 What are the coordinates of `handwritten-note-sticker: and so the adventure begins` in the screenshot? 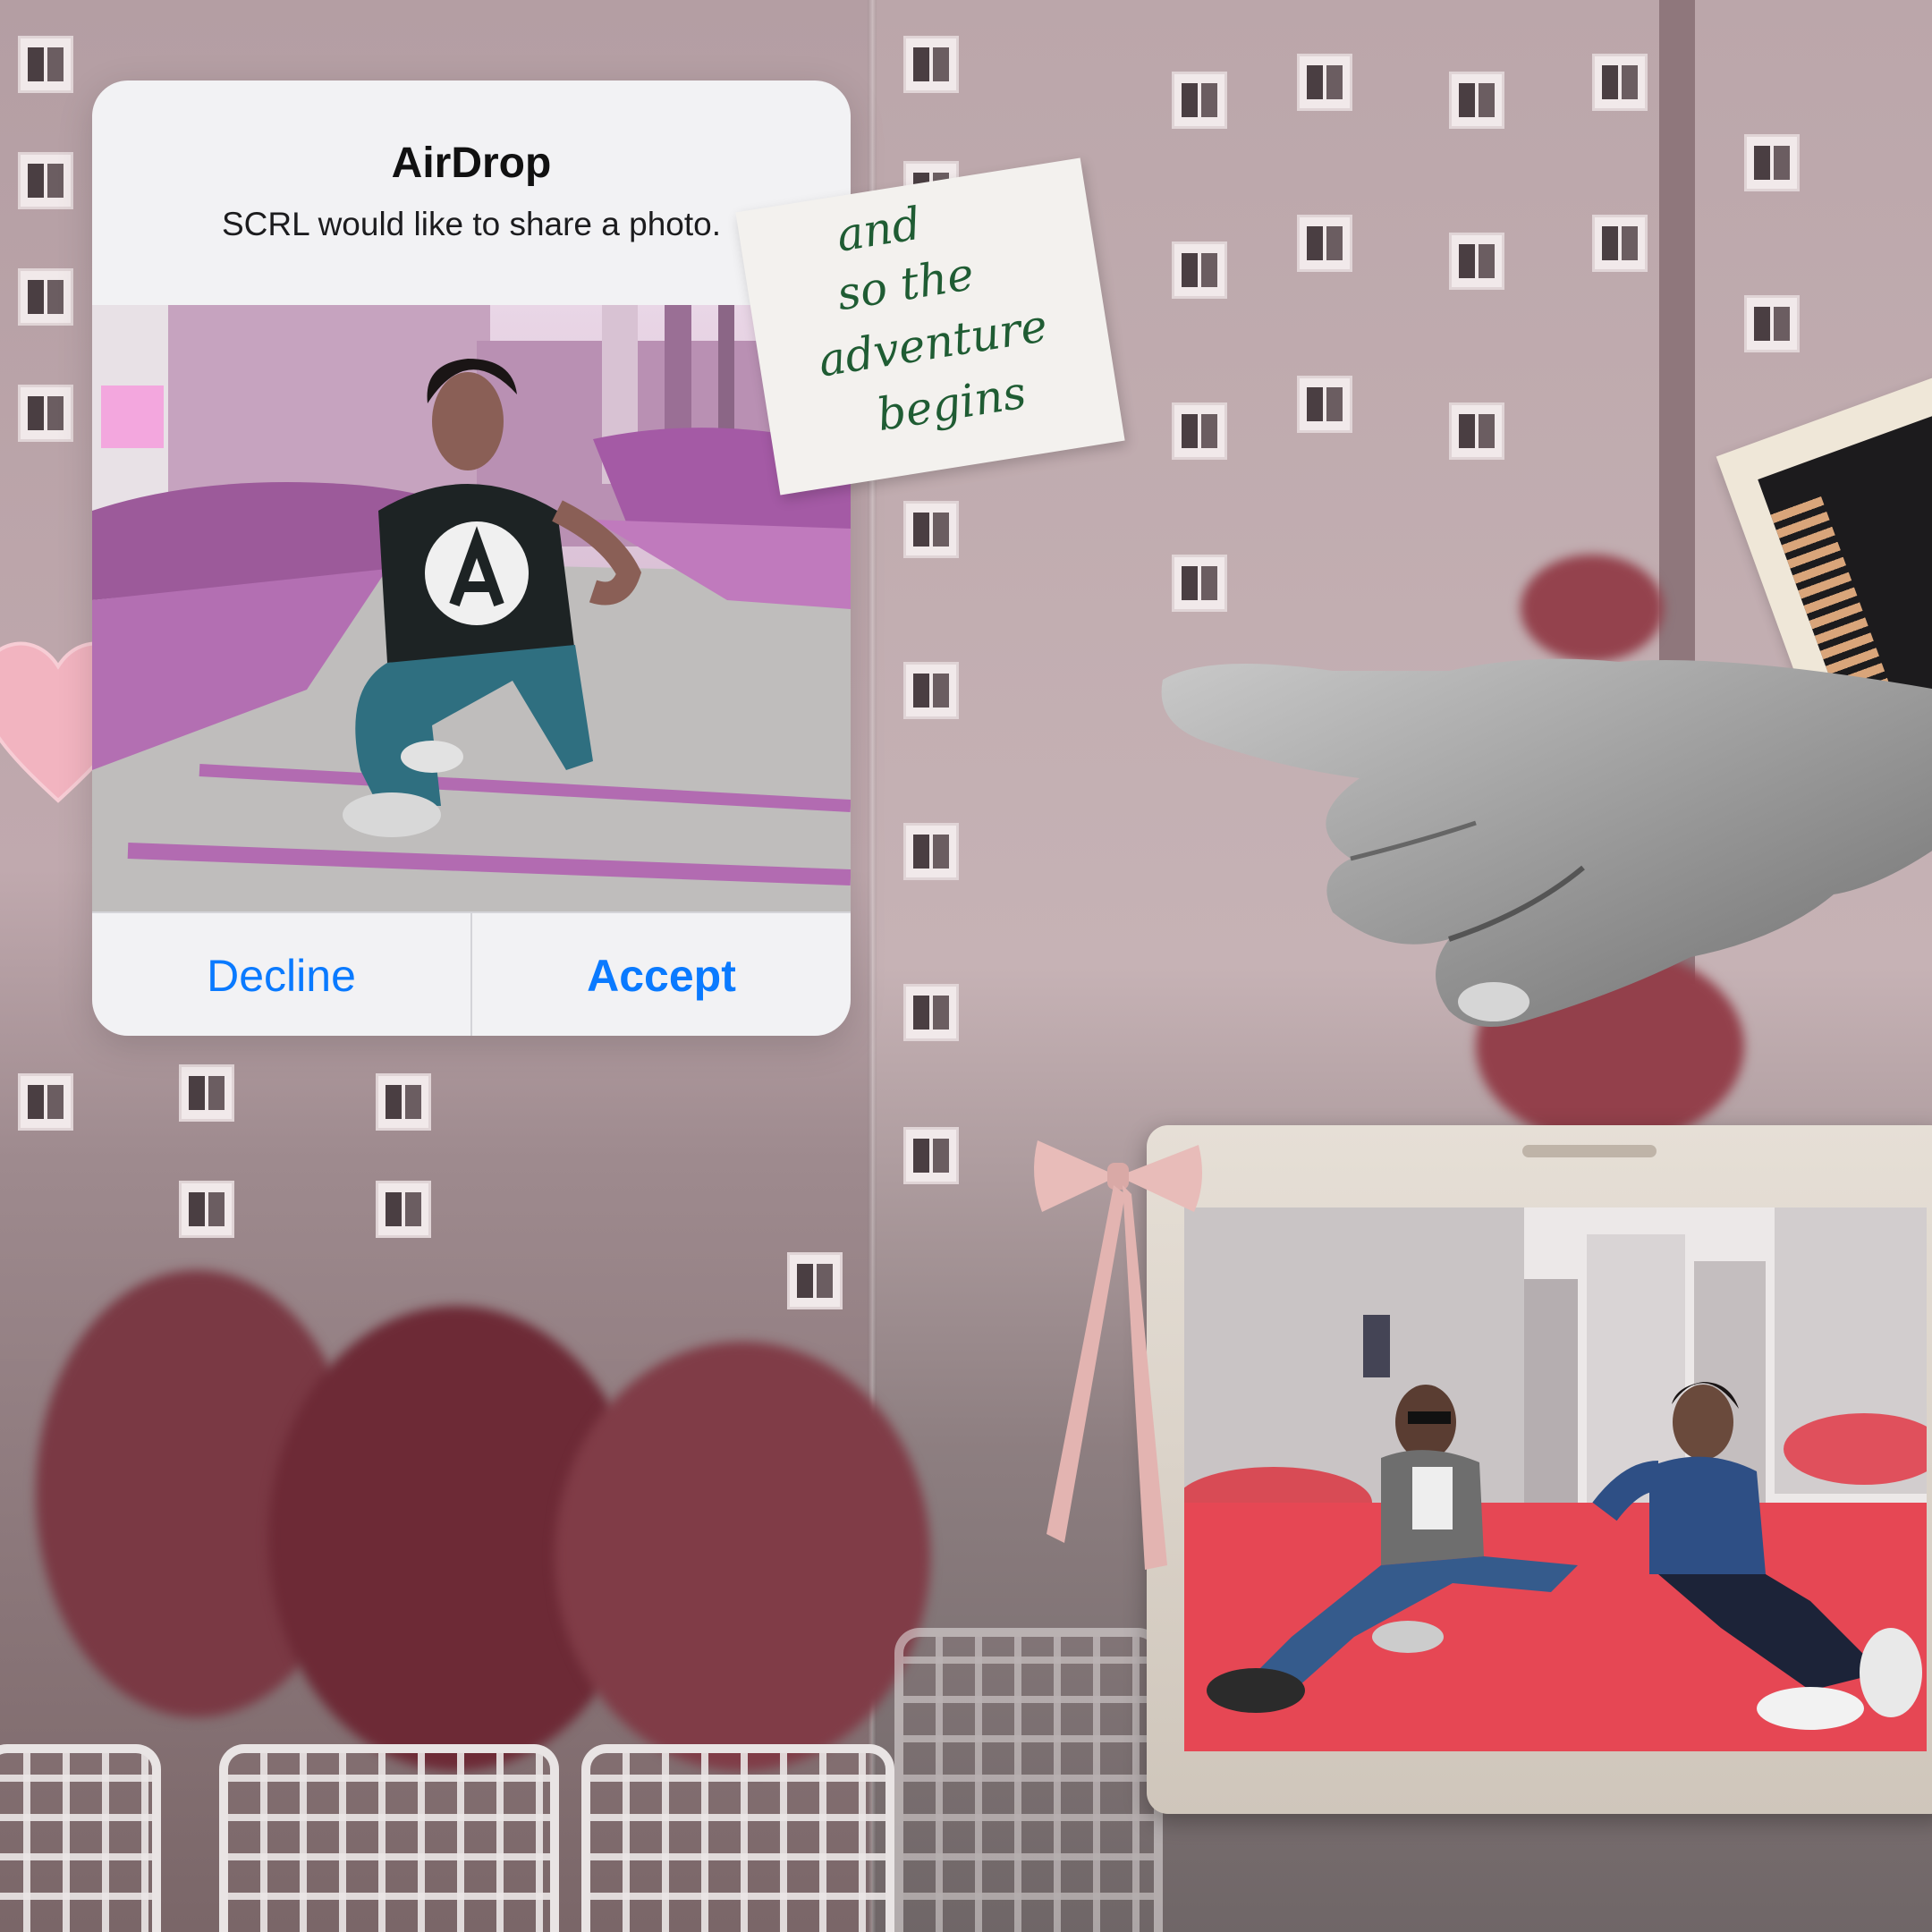 It's located at (930, 326).